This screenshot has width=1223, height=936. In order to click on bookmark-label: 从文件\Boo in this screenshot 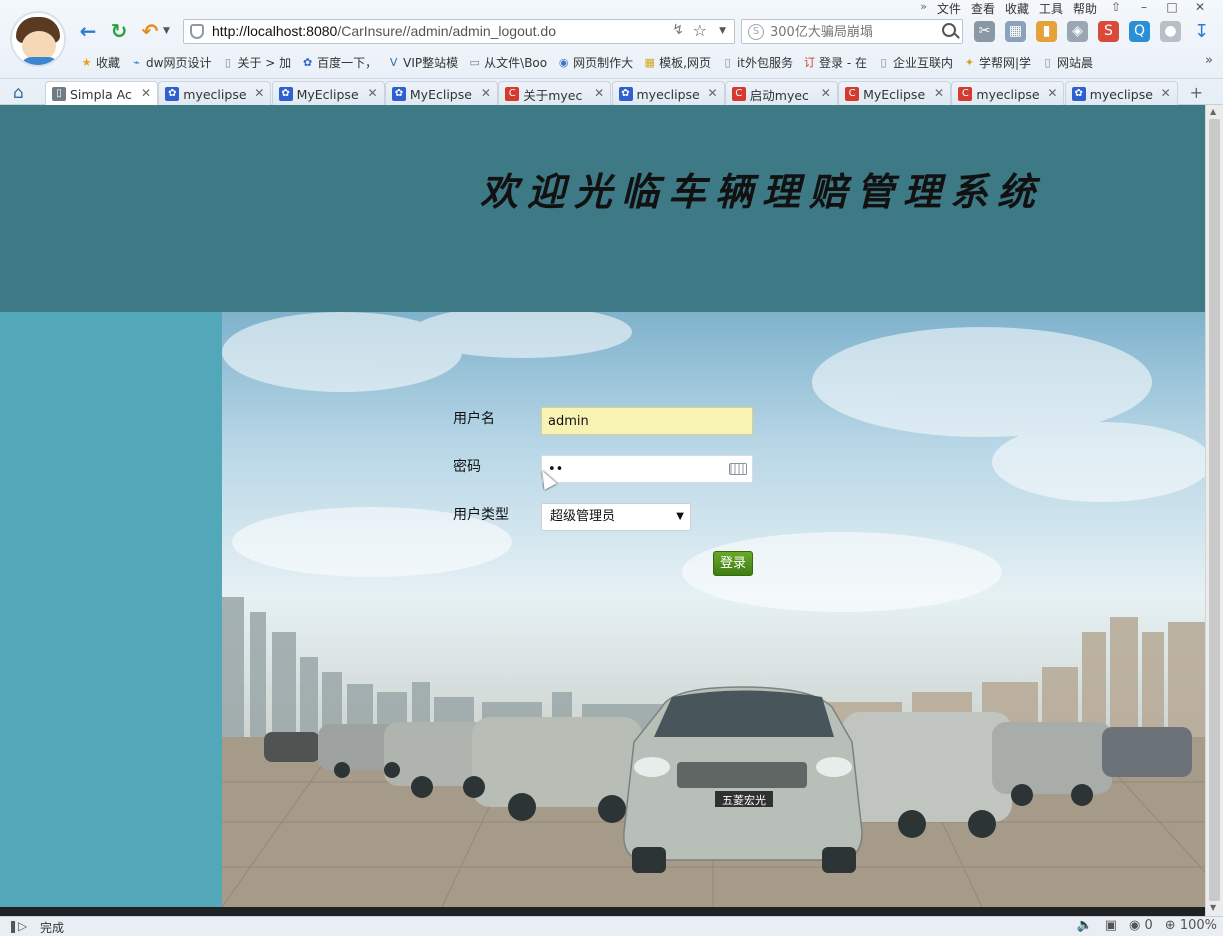, I will do `click(516, 62)`.